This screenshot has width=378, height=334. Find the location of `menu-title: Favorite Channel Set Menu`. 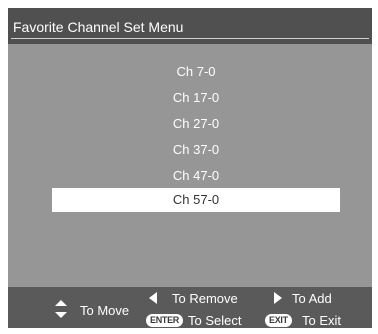

menu-title: Favorite Channel Set Menu is located at coordinates (98, 27).